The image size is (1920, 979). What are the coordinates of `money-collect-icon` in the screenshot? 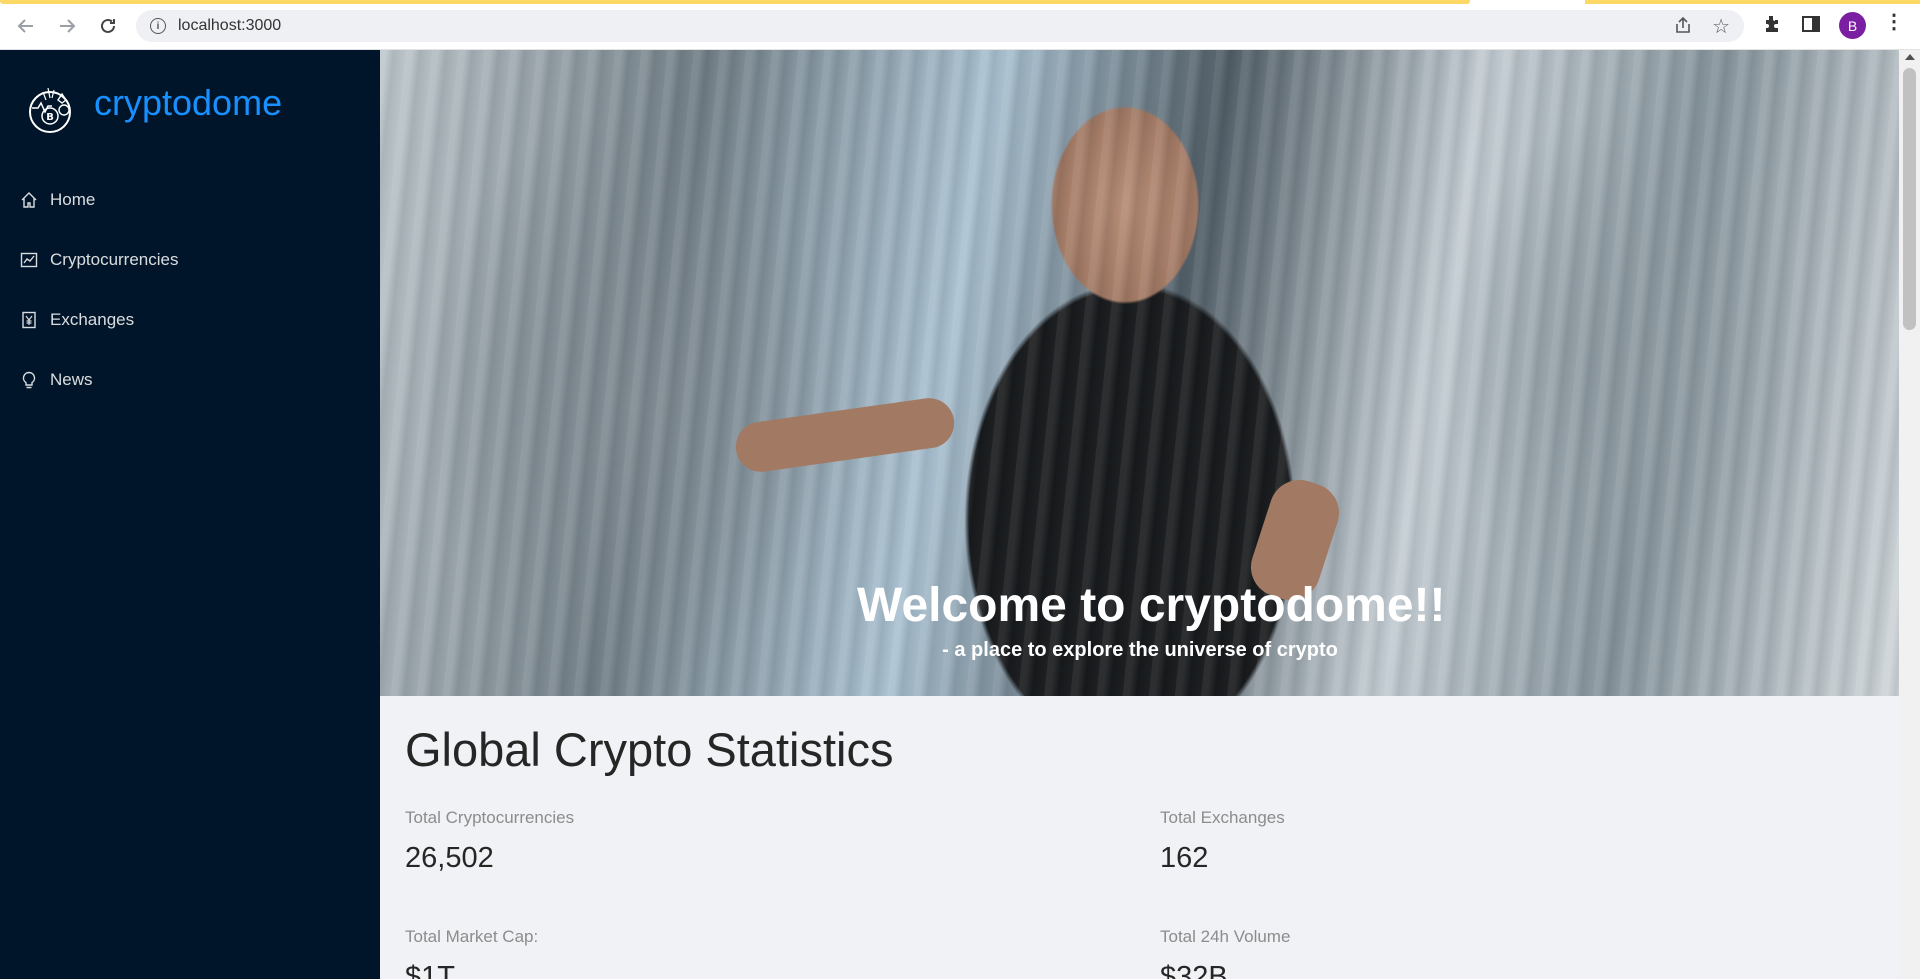 It's located at (29, 320).